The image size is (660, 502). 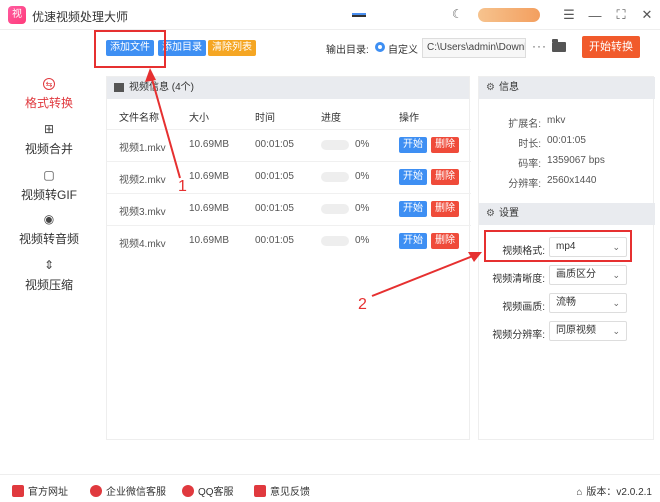 What do you see at coordinates (48, 149) in the screenshot?
I see `sidebar-item-label: 视频合并` at bounding box center [48, 149].